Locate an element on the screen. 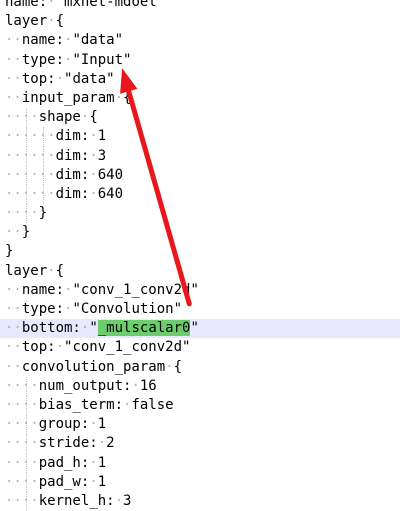  code-line: ····} is located at coordinates (200, 214).